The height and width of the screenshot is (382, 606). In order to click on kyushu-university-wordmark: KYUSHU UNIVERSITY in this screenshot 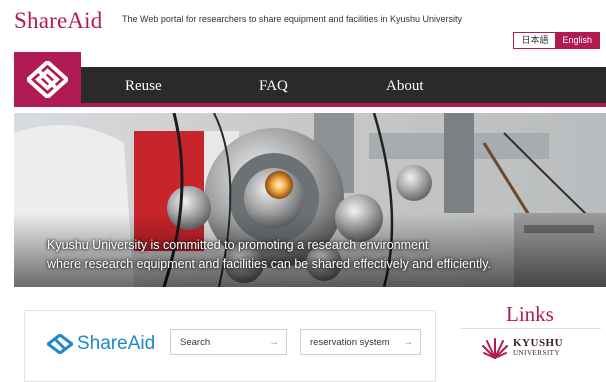, I will do `click(538, 347)`.